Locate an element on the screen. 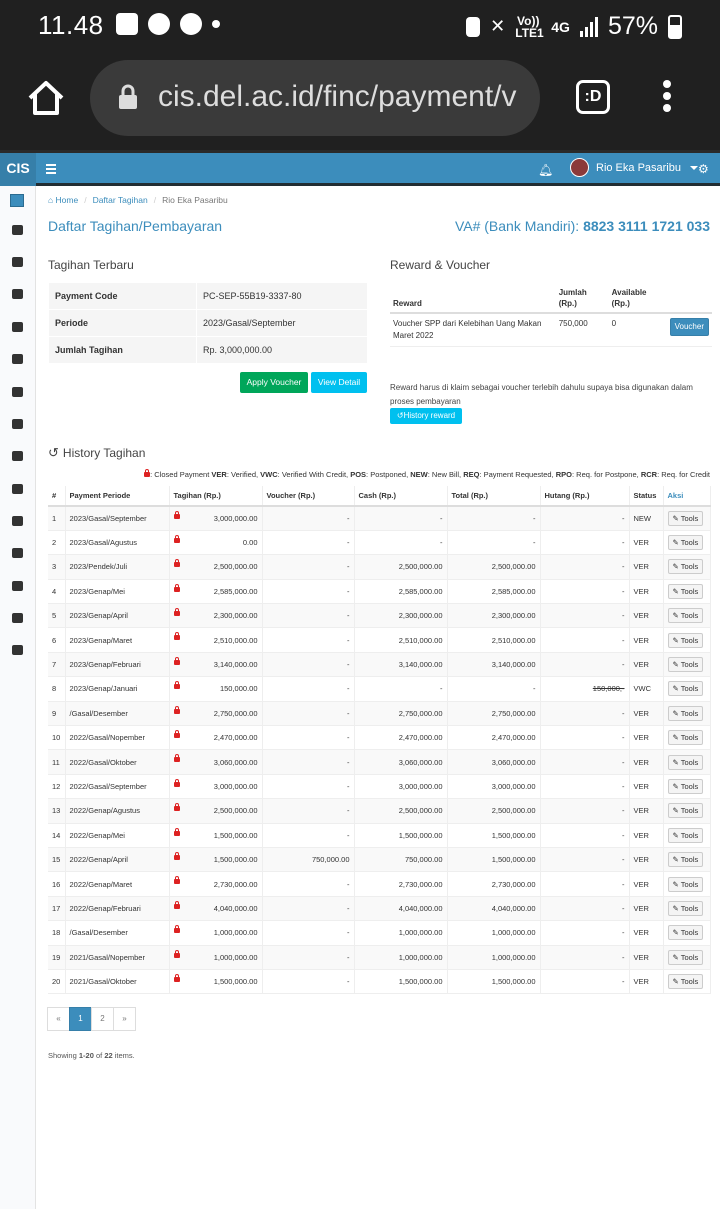 The width and height of the screenshot is (720, 1209). cogs-icon: ⚙ is located at coordinates (703, 169).